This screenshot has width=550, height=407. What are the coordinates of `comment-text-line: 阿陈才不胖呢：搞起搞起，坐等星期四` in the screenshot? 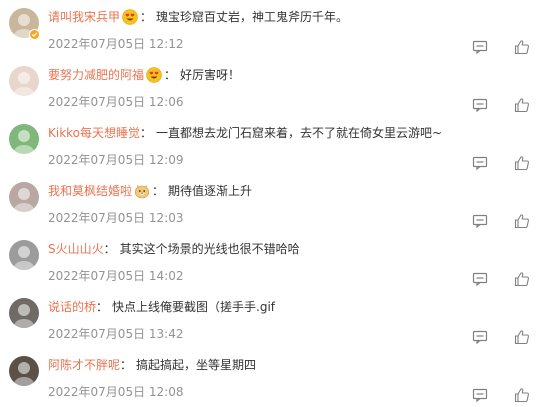 It's located at (152, 365).